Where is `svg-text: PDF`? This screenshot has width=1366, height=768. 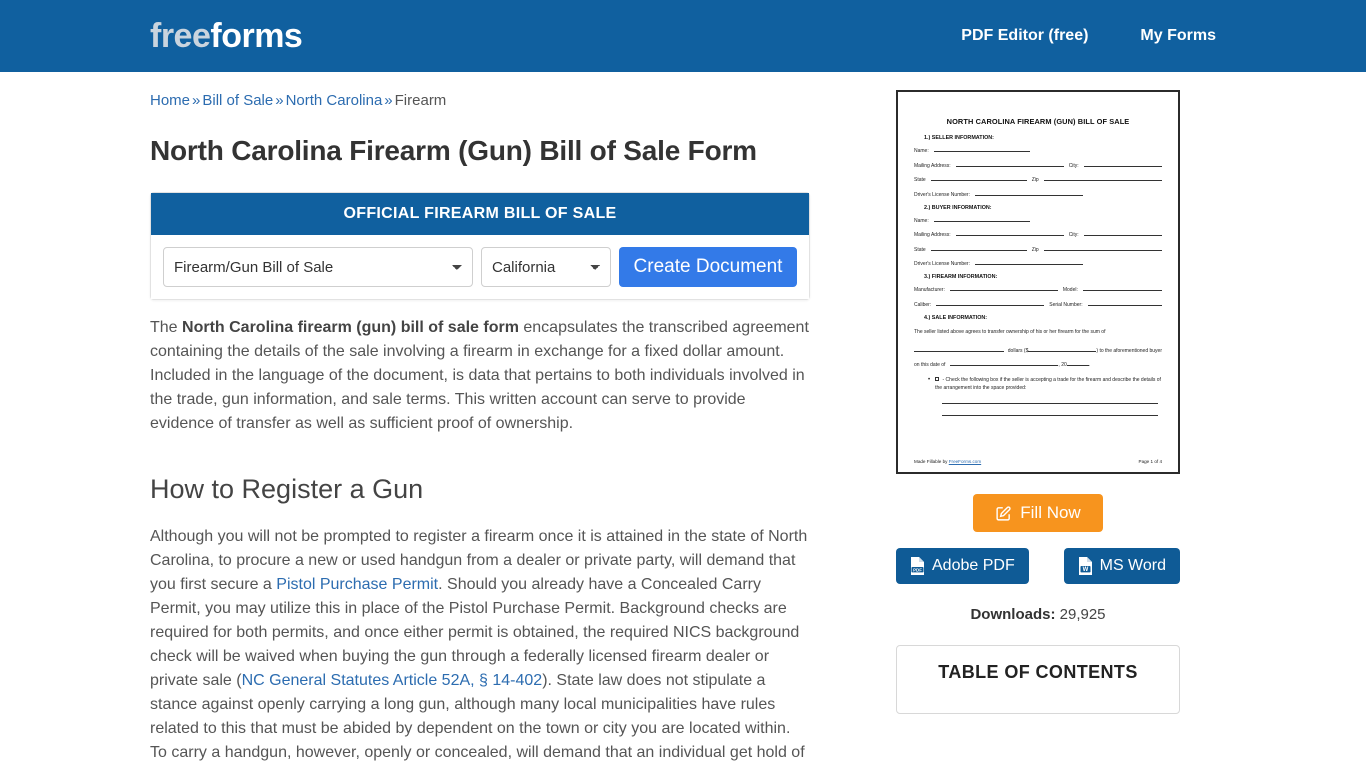
svg-text: PDF is located at coordinates (917, 569).